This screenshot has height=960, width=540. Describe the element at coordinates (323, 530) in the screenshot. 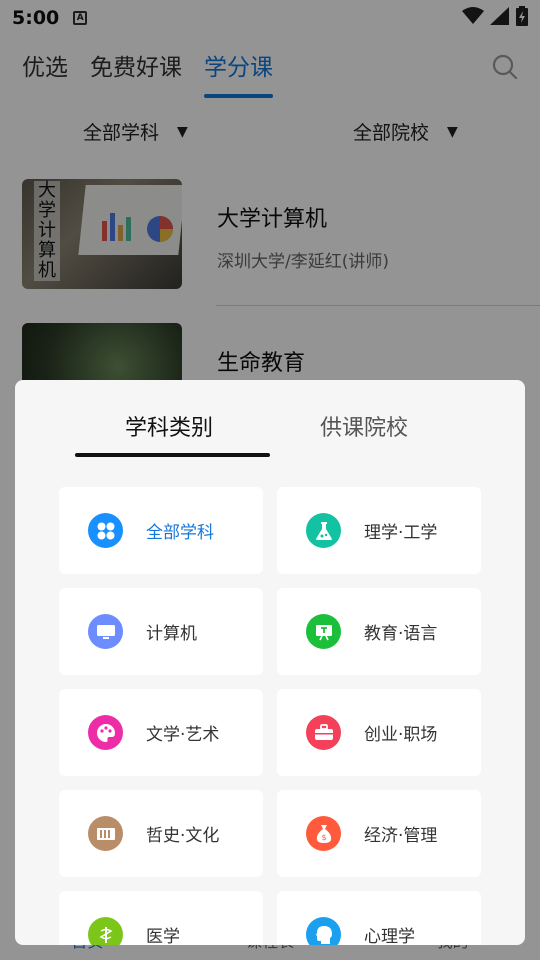

I see `flask-icon` at that location.